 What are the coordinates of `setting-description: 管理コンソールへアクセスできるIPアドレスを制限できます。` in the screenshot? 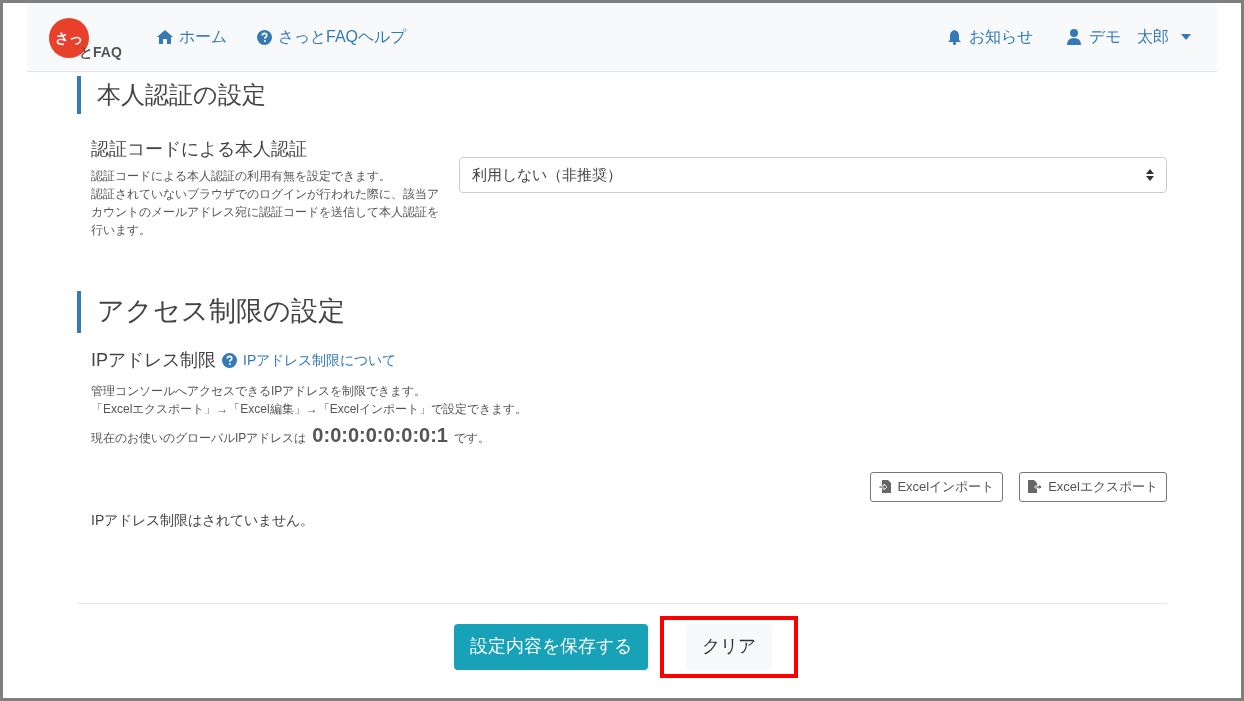 It's located at (259, 391).